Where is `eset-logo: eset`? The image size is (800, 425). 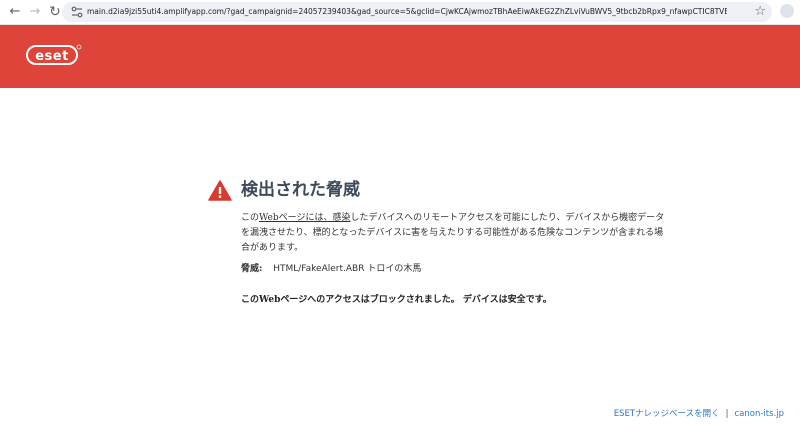
eset-logo: eset is located at coordinates (54, 54).